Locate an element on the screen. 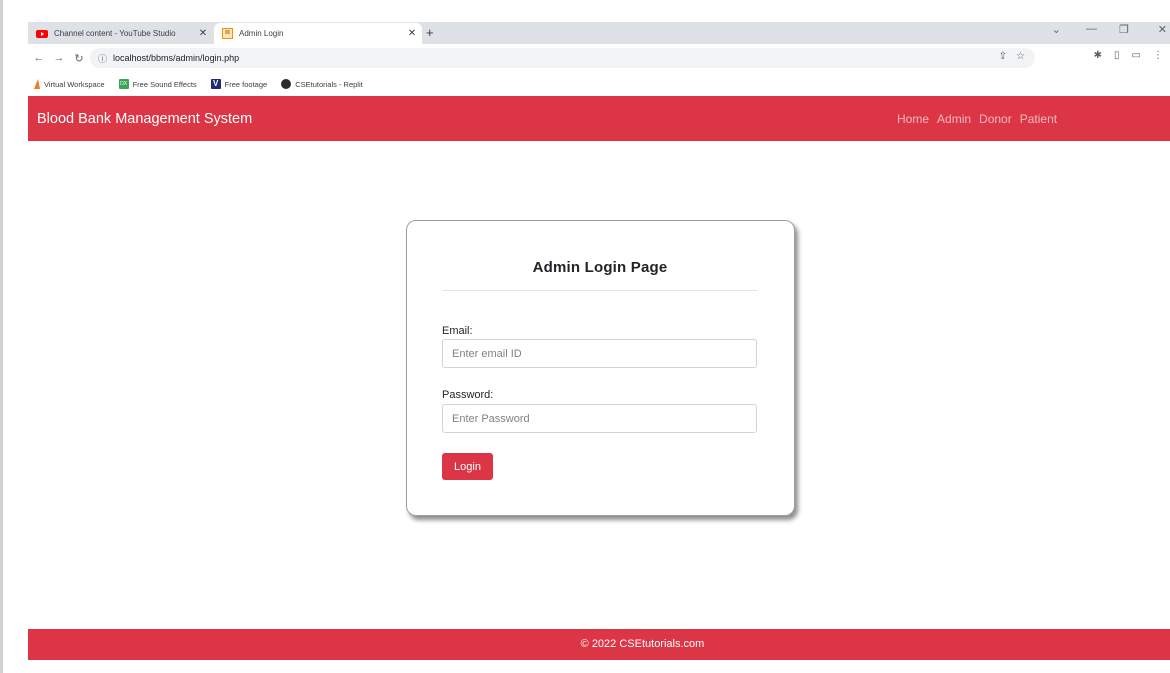  tab-search-icon: ⌄ is located at coordinates (1056, 29).